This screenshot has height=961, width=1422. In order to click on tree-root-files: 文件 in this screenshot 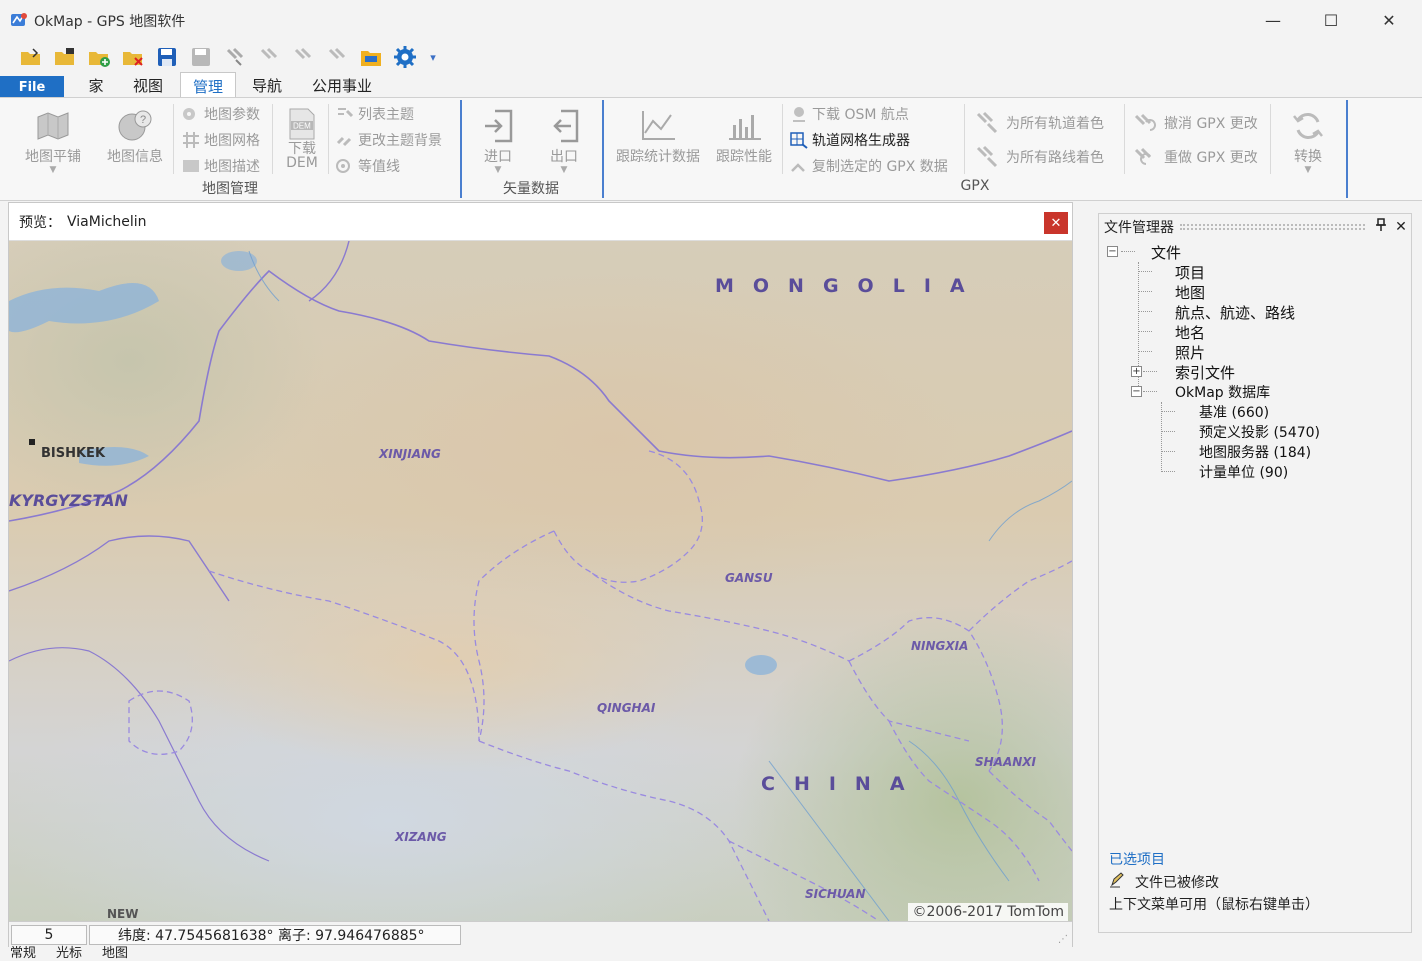, I will do `click(1166, 252)`.